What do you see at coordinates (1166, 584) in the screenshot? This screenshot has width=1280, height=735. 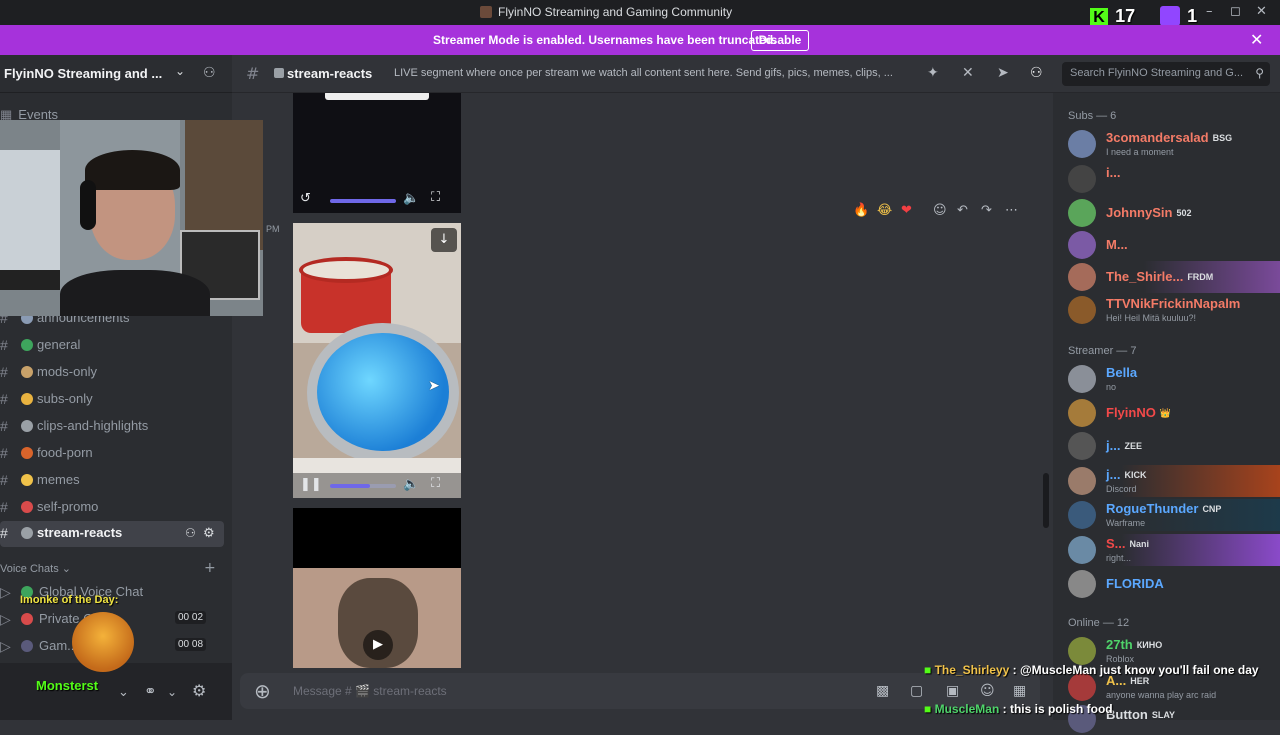 I see `member-item: FLORIDA` at bounding box center [1166, 584].